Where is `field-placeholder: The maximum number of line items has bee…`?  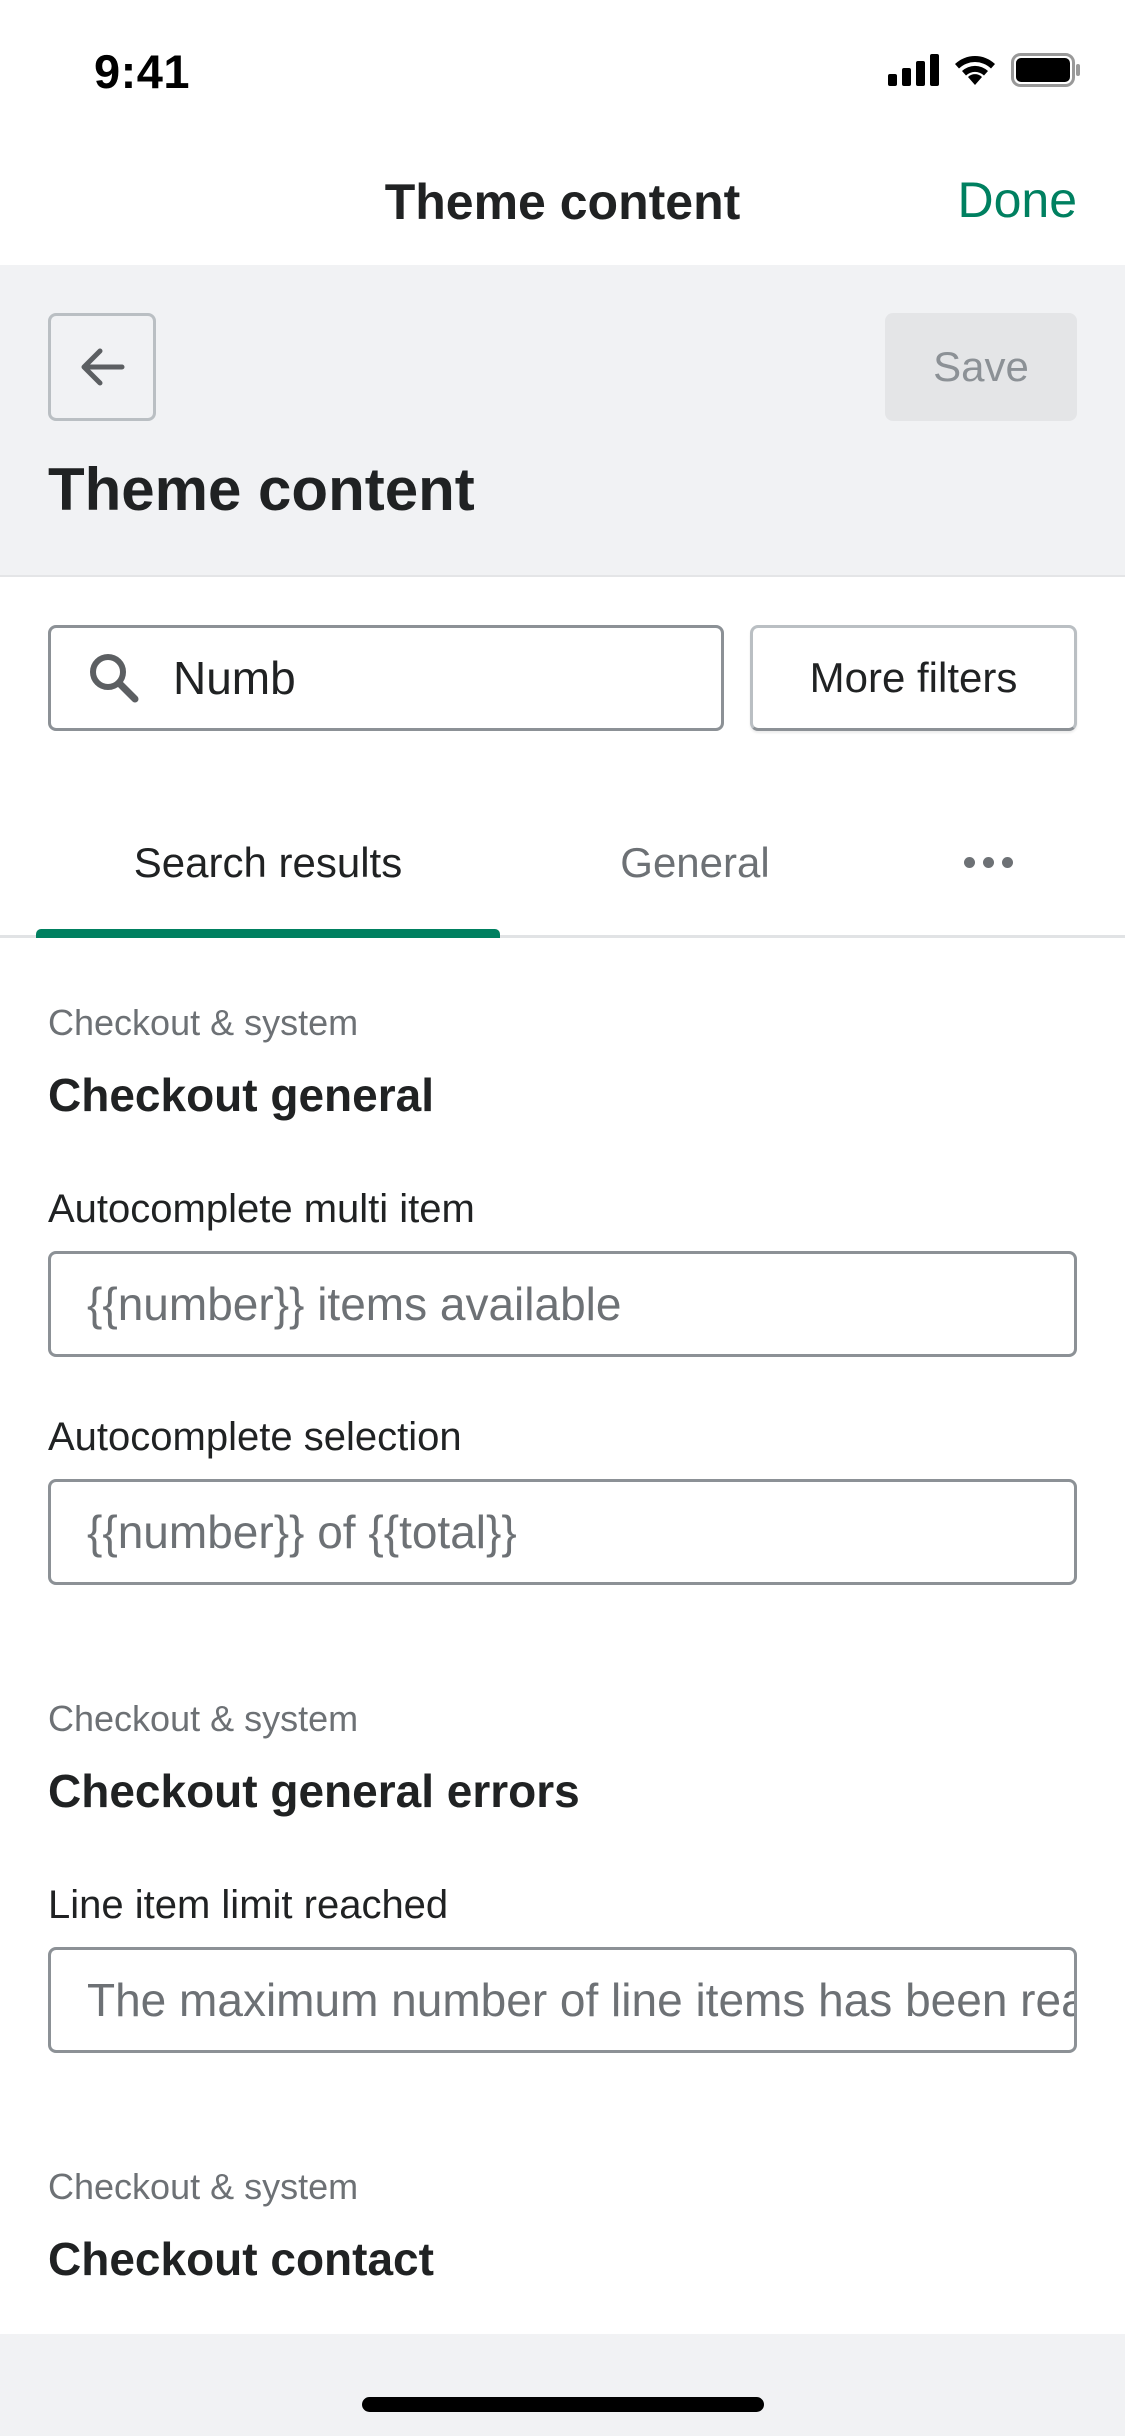
field-placeholder: The maximum number of line items has bee… is located at coordinates (582, 2000).